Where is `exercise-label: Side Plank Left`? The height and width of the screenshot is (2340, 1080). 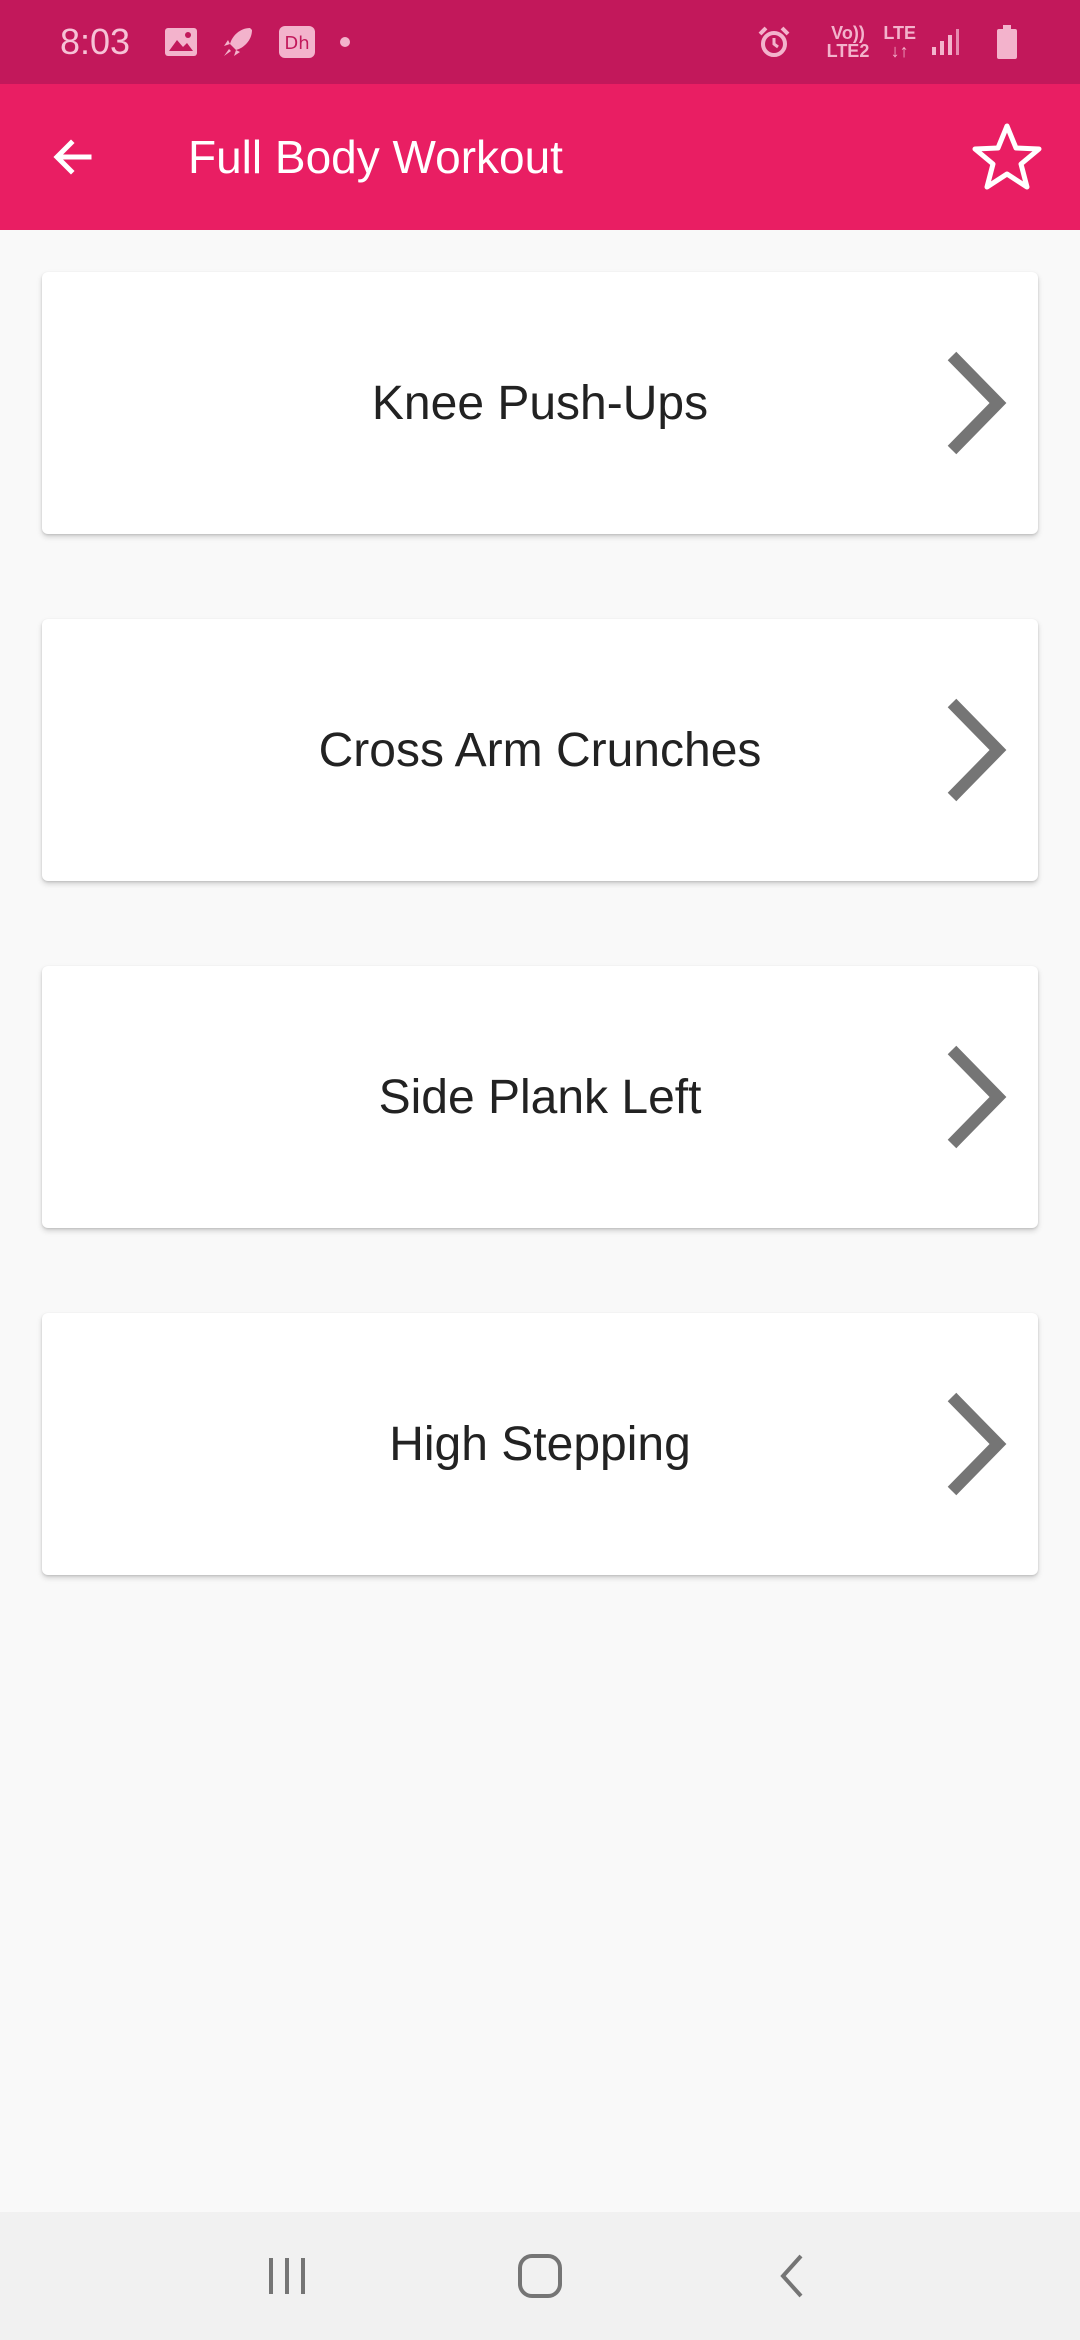
exercise-label: Side Plank Left is located at coordinates (540, 1097).